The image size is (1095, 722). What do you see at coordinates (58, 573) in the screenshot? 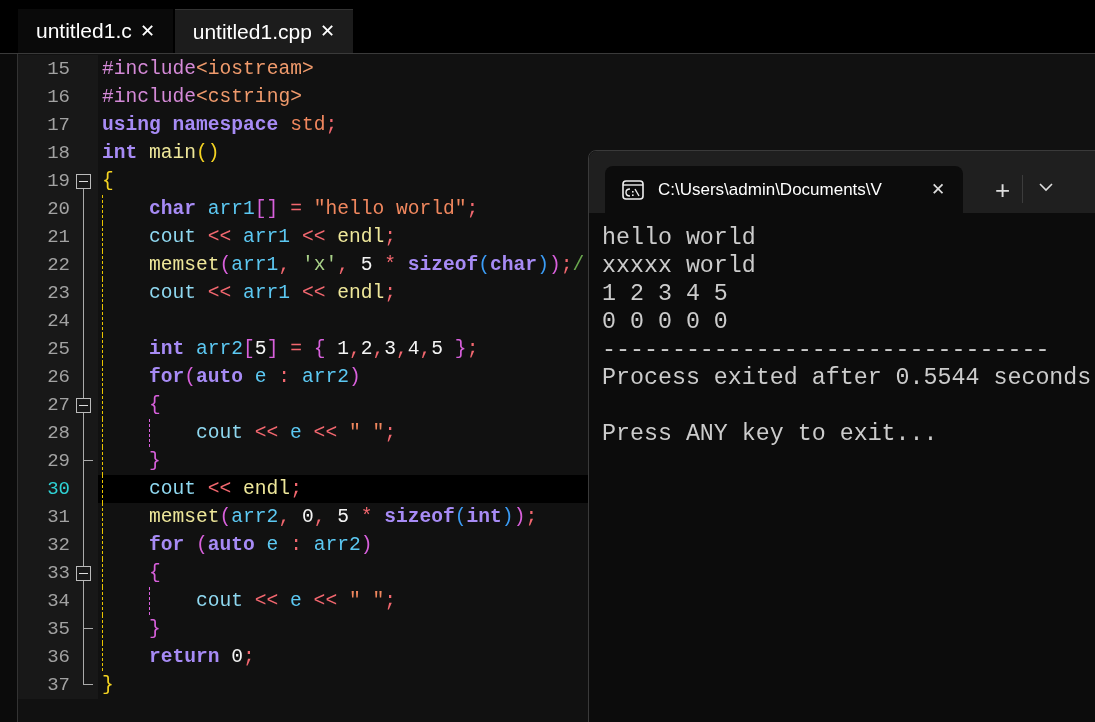
I see `line-number: 33` at bounding box center [58, 573].